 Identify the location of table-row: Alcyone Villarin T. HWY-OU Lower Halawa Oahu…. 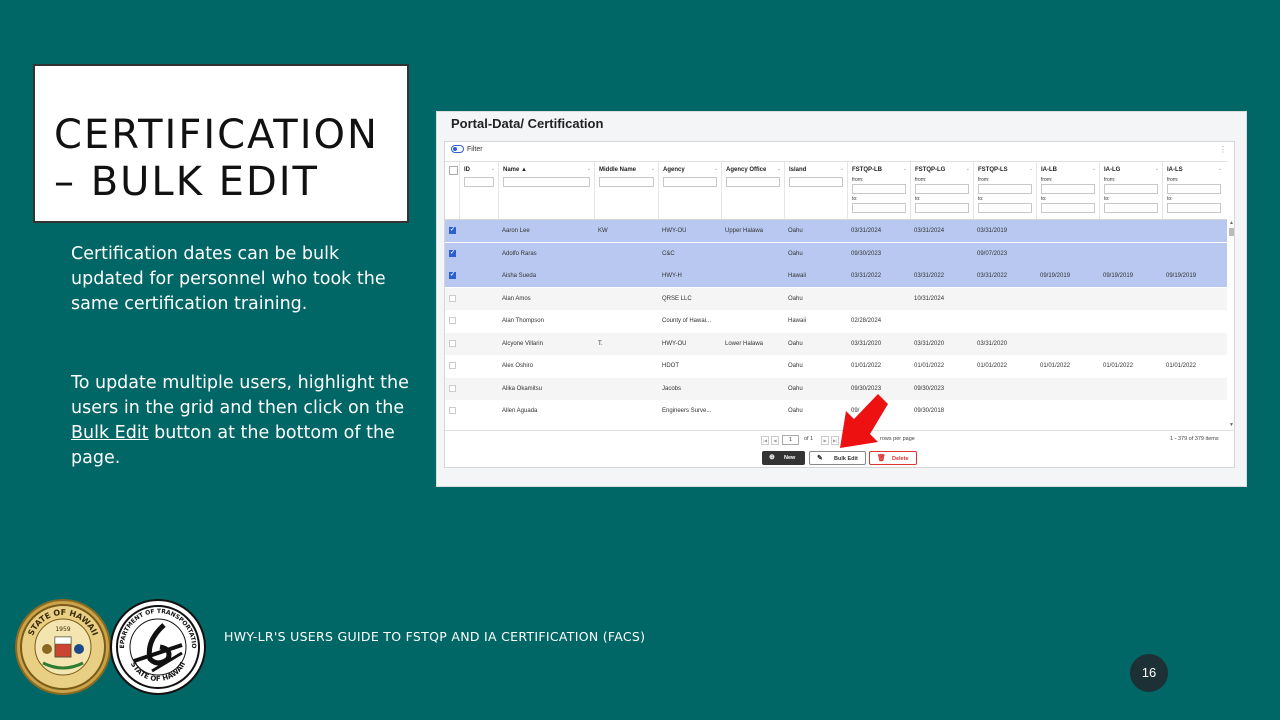
(836, 343).